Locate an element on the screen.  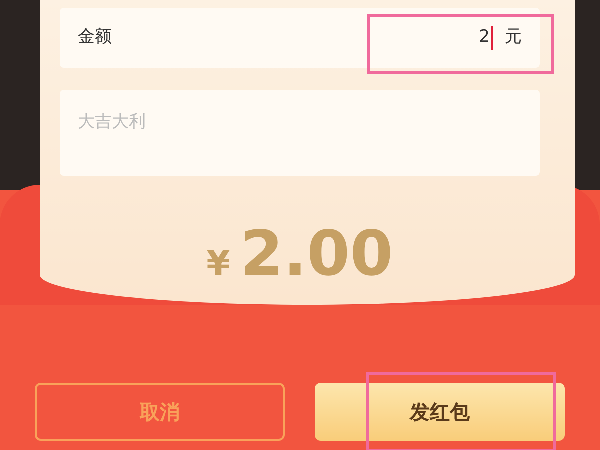
currency-symbol: ¥ is located at coordinates (218, 264).